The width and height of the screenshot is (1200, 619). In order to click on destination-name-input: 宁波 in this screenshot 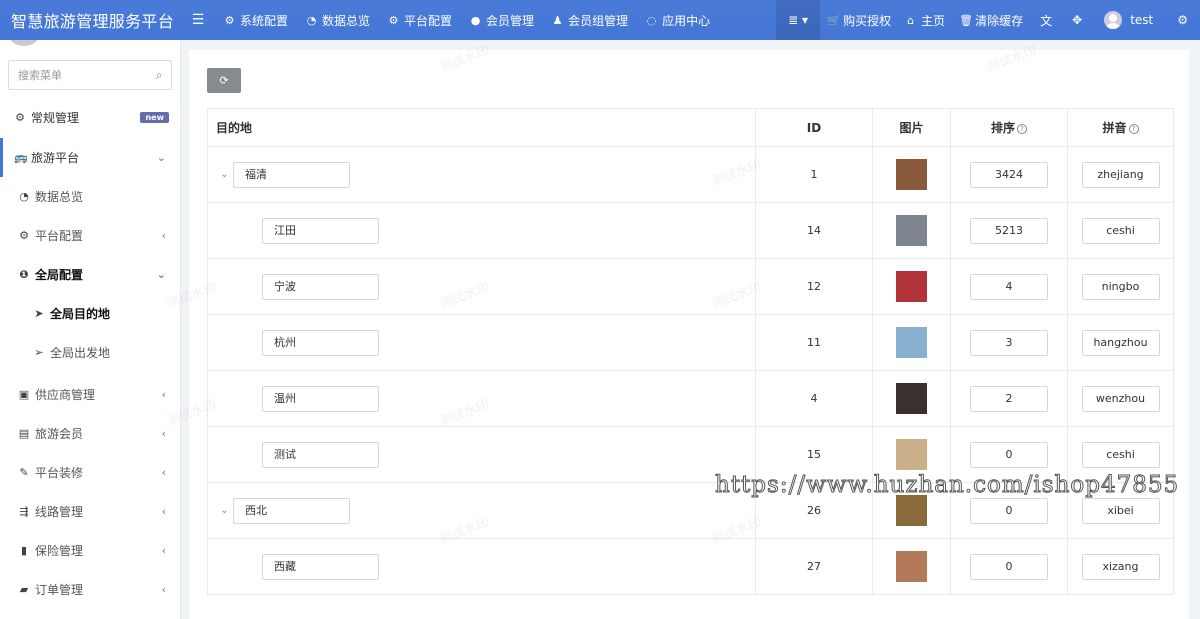, I will do `click(320, 286)`.